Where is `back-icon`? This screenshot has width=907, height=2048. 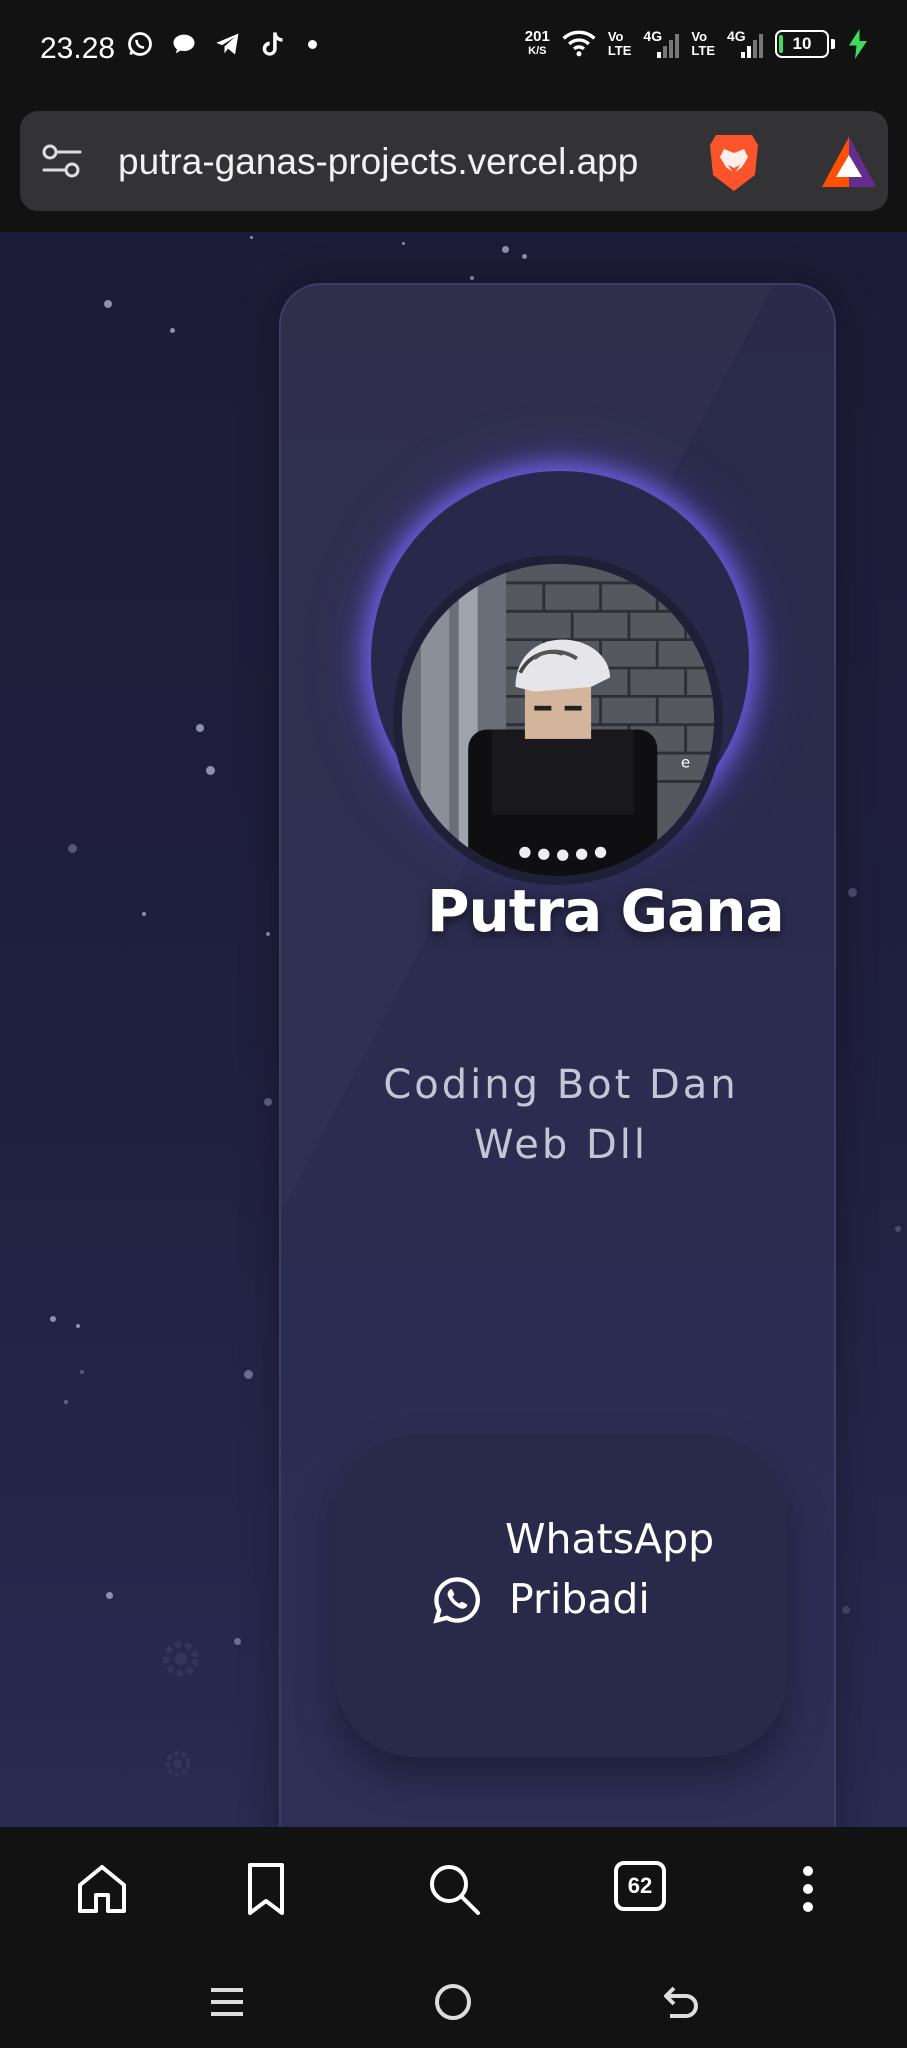
back-icon is located at coordinates (682, 2002).